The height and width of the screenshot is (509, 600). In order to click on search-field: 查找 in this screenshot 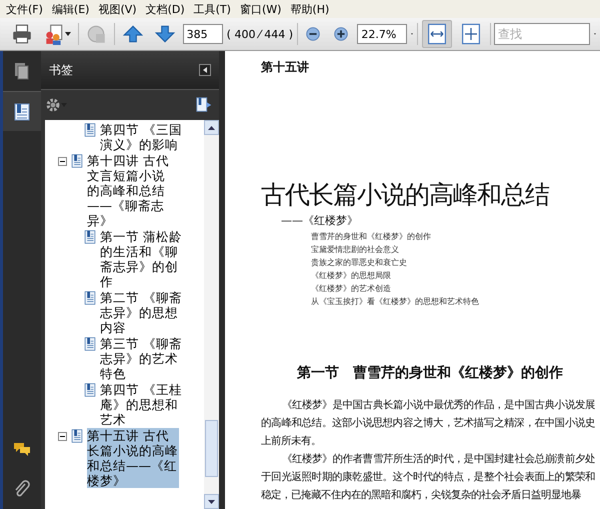, I will do `click(542, 34)`.